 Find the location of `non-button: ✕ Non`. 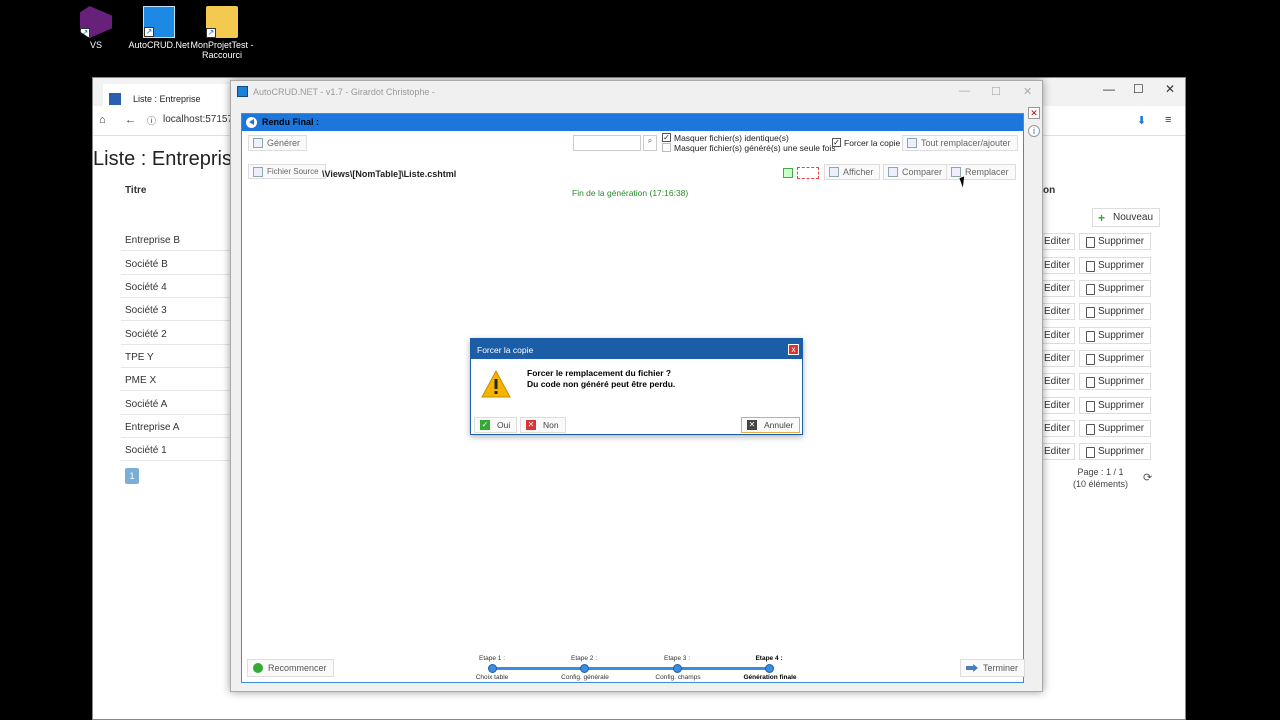

non-button: ✕ Non is located at coordinates (543, 425).